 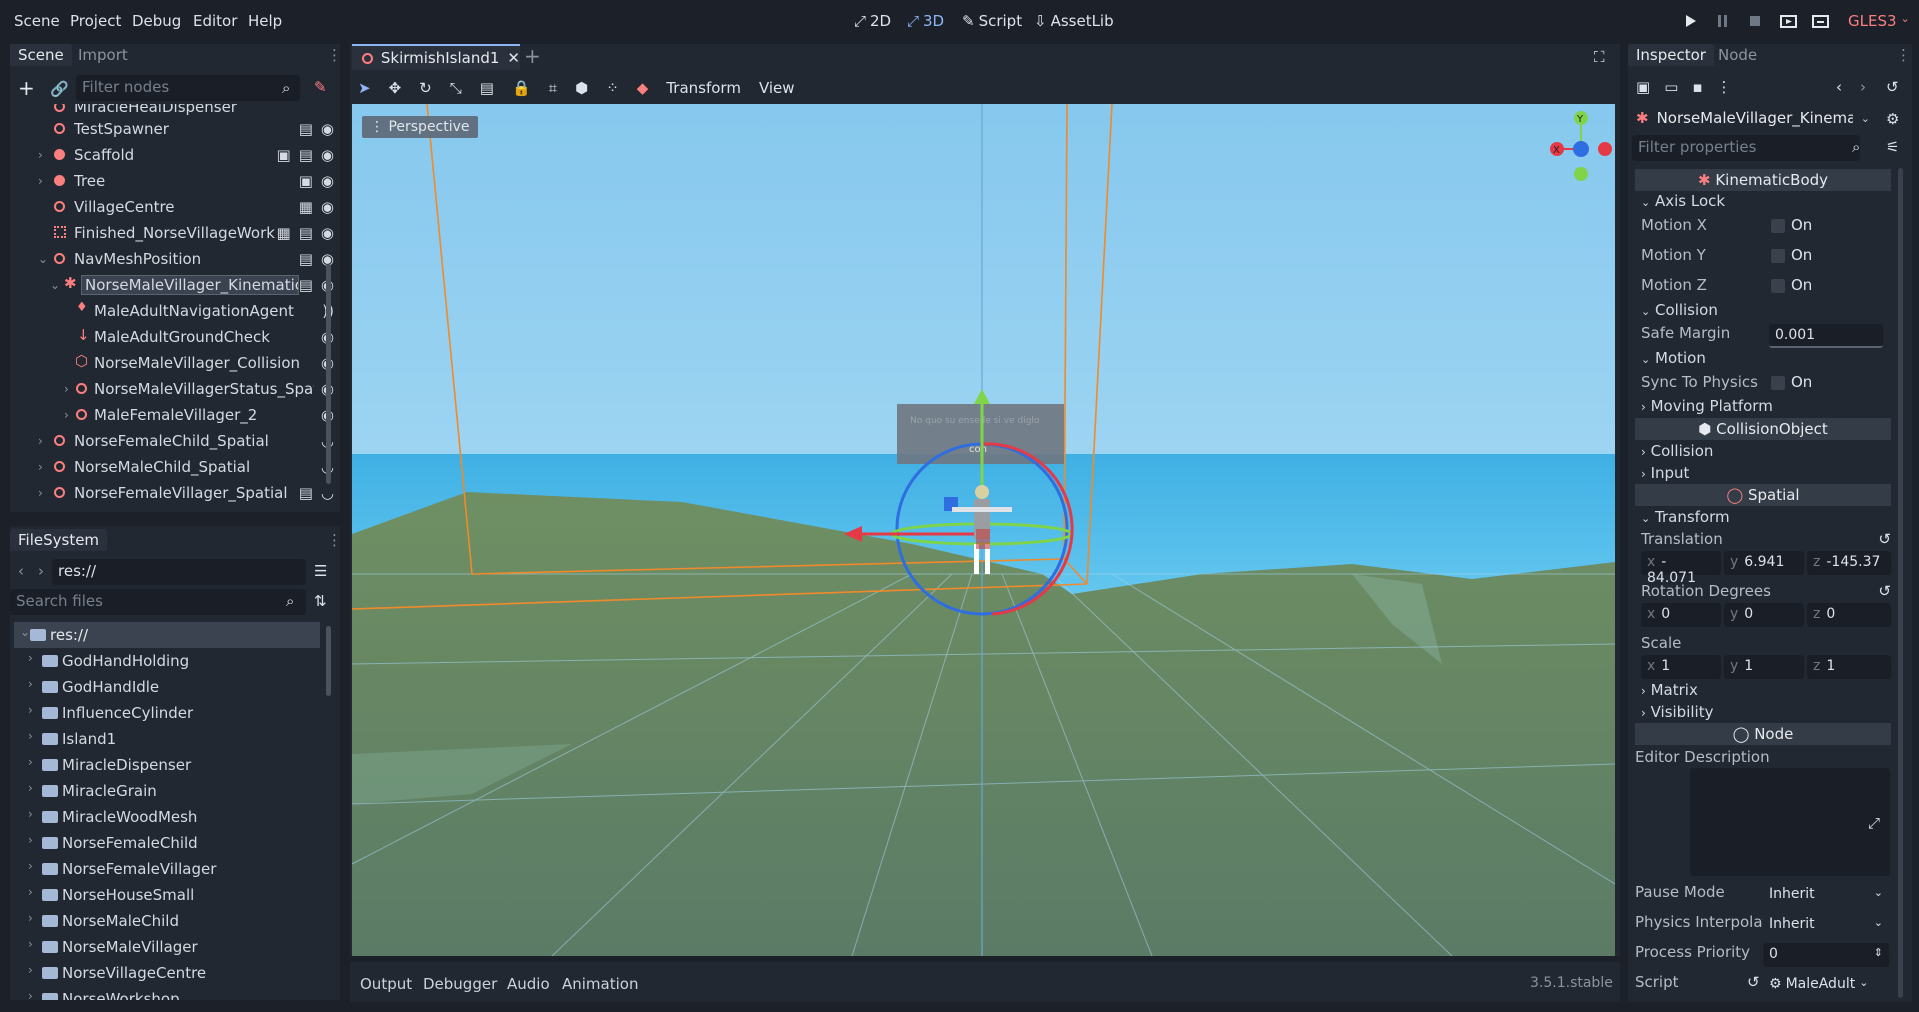 What do you see at coordinates (59, 540) in the screenshot?
I see `tab-filesystem: FileSystem` at bounding box center [59, 540].